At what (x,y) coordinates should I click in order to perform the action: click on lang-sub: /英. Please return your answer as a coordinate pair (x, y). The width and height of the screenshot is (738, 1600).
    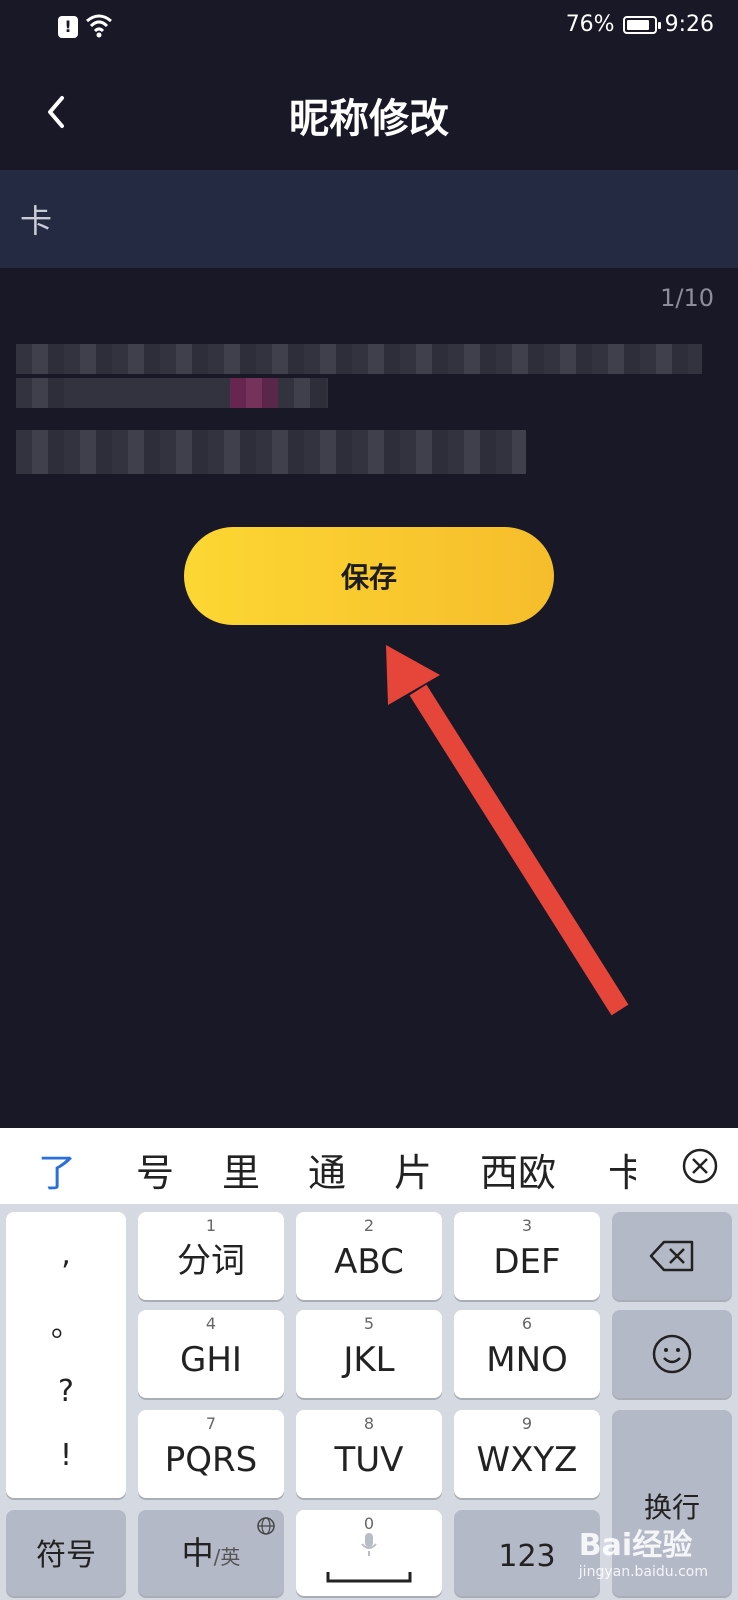
    Looking at the image, I should click on (227, 1557).